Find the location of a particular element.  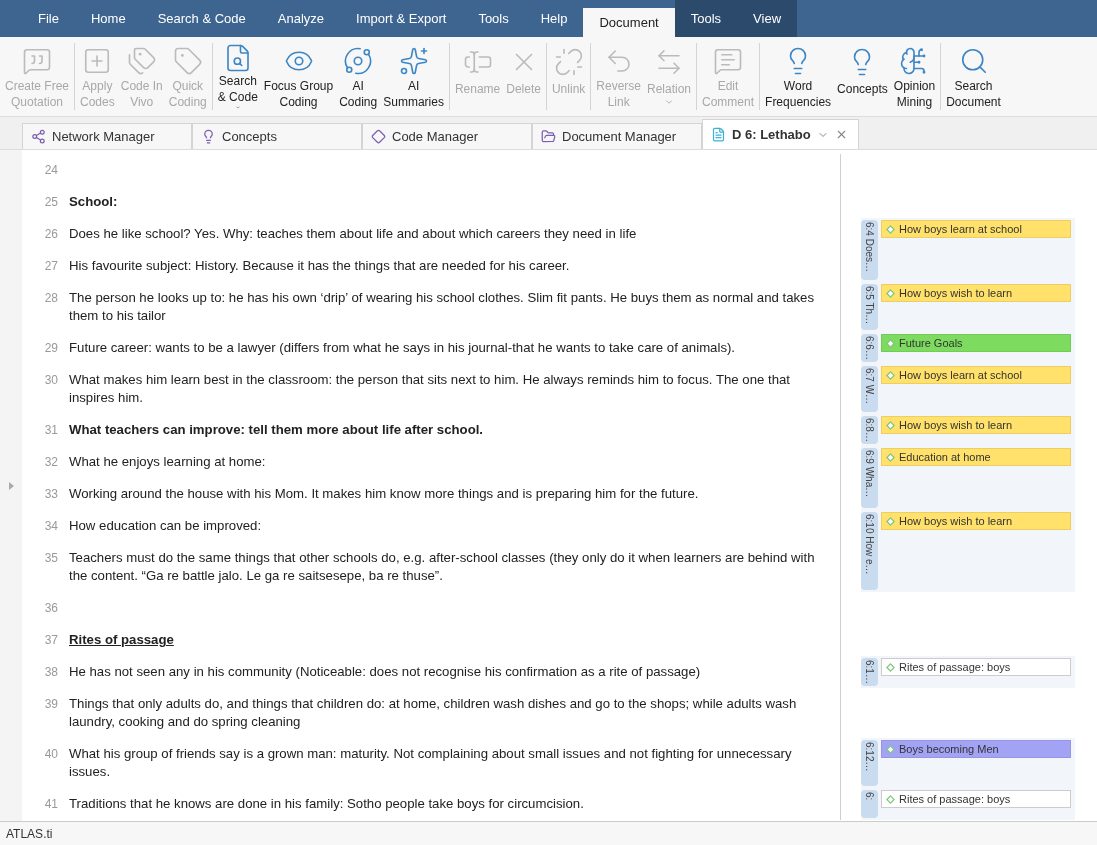

expand-arrow-icon is located at coordinates (11, 485).